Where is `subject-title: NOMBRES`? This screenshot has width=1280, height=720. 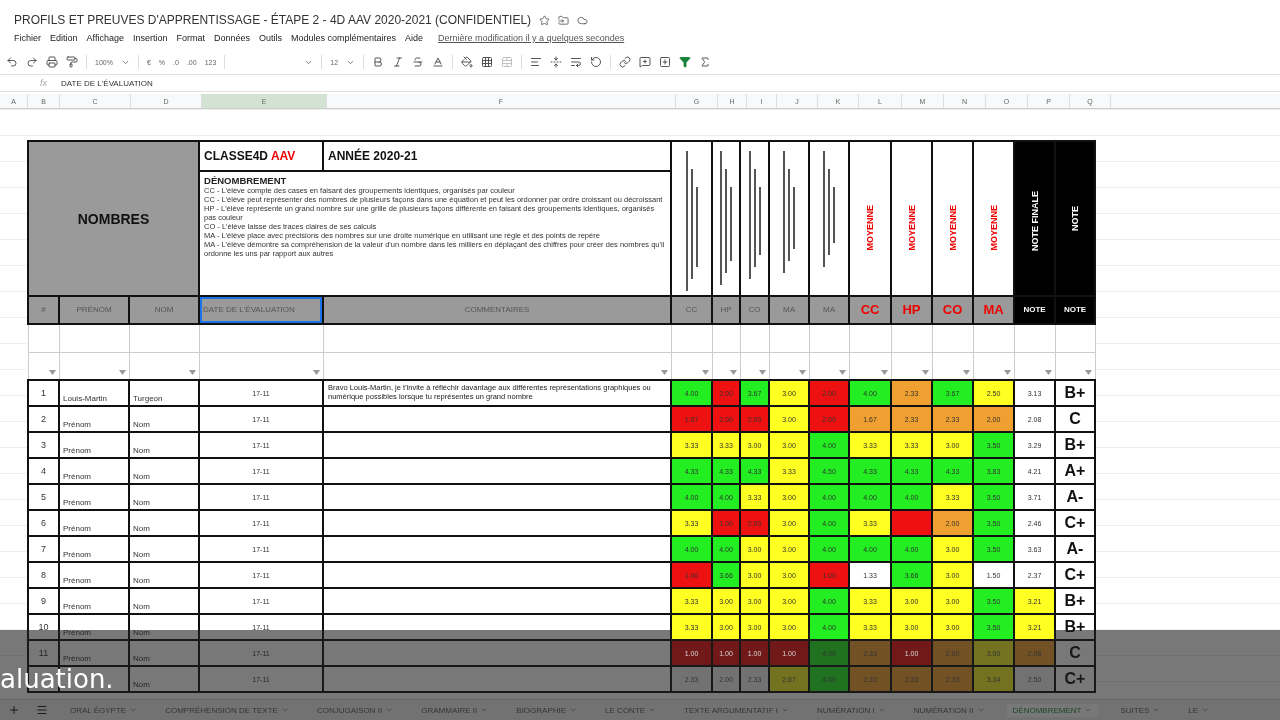 subject-title: NOMBRES is located at coordinates (113, 218).